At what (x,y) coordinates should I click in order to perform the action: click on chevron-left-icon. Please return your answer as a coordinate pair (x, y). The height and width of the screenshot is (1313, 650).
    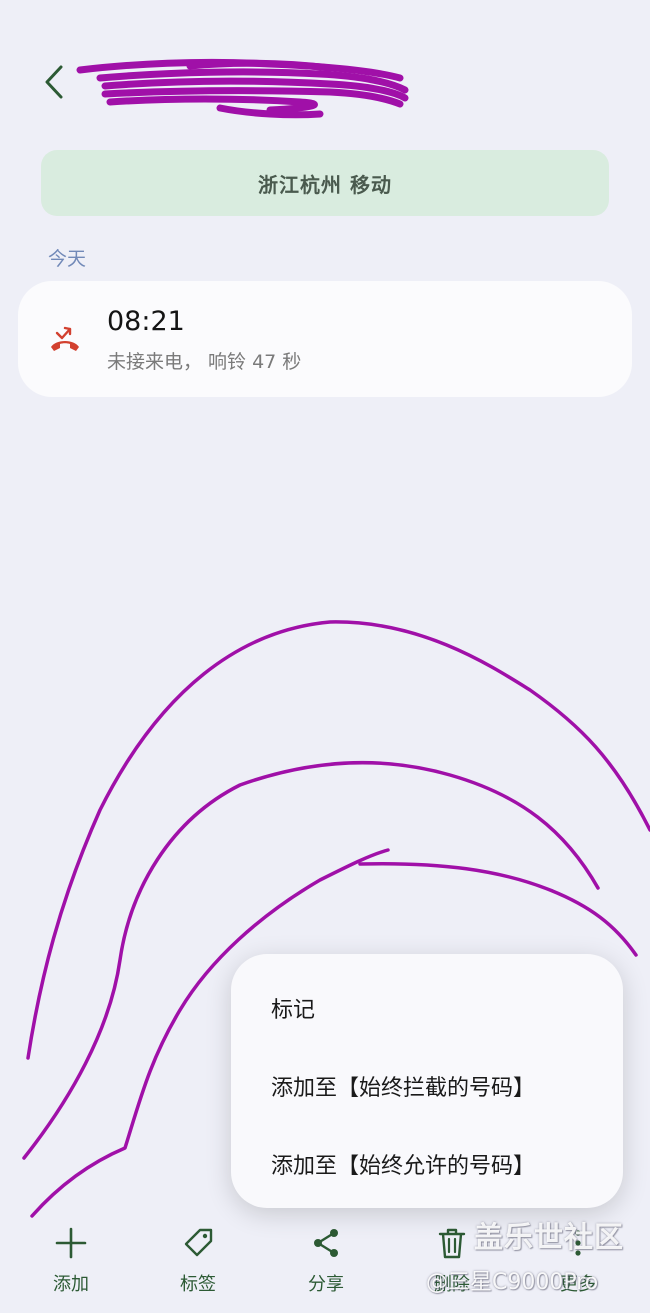
    Looking at the image, I should click on (54, 82).